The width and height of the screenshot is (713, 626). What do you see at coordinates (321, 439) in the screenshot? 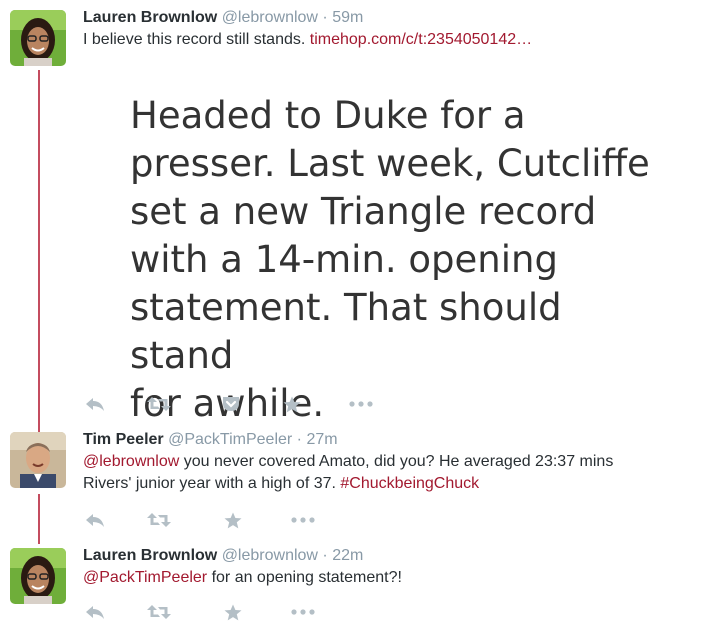
I see `timestamp: 27m` at bounding box center [321, 439].